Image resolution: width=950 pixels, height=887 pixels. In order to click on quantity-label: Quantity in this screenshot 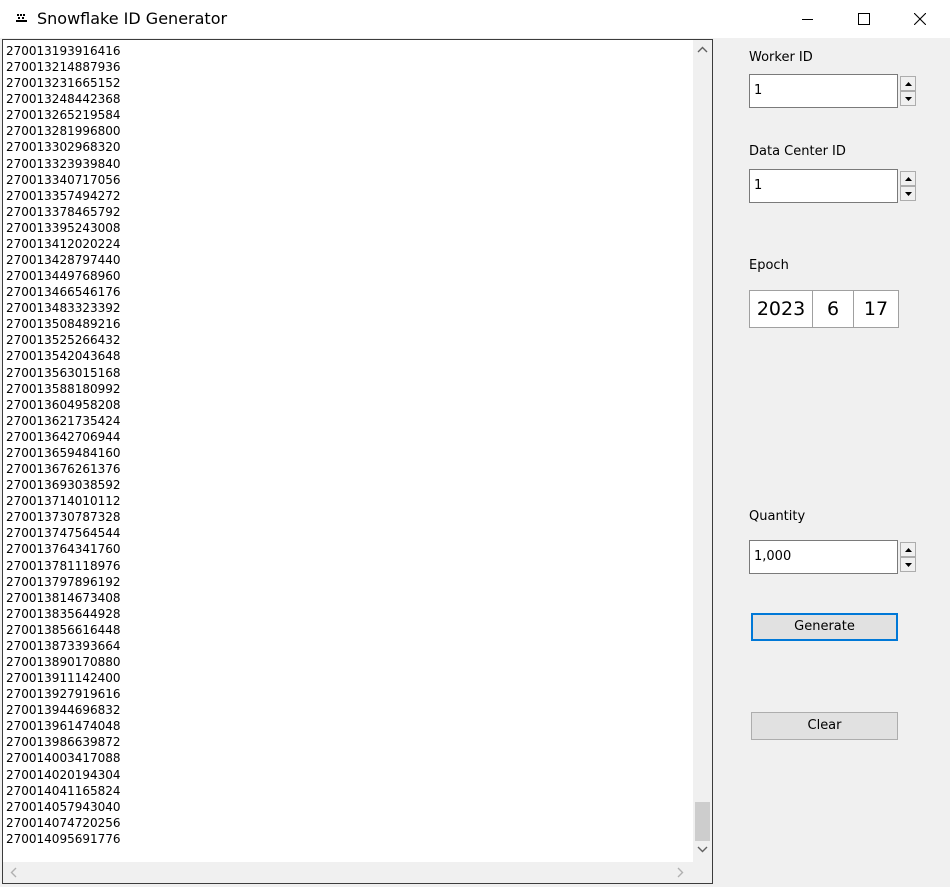, I will do `click(777, 516)`.